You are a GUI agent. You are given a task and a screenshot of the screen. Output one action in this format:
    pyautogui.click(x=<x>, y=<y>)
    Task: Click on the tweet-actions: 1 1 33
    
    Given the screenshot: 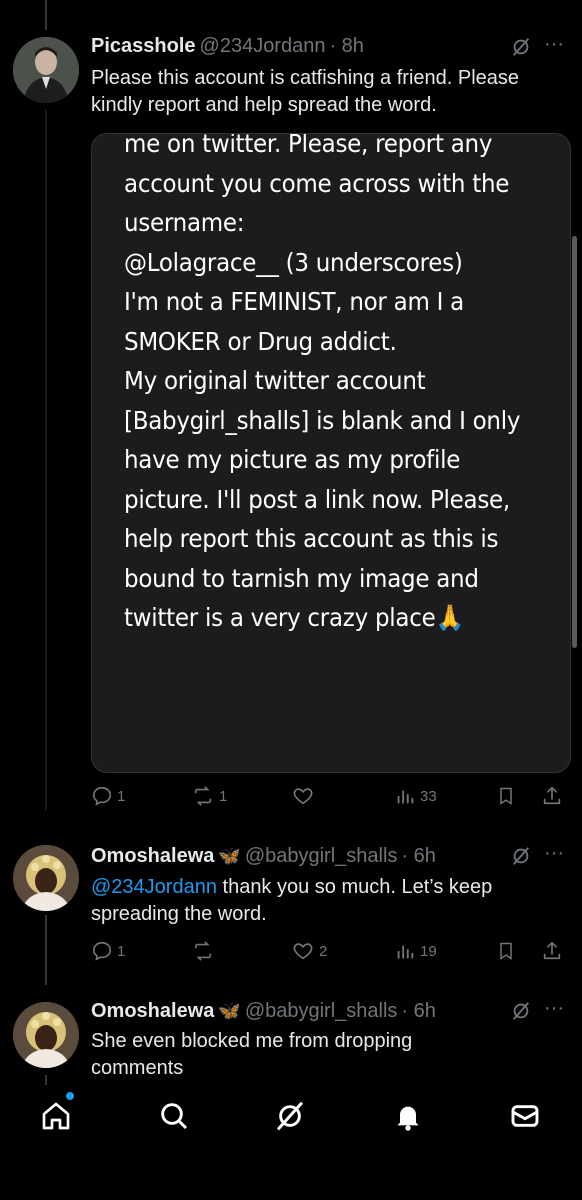 What is the action you would take?
    pyautogui.click(x=330, y=799)
    